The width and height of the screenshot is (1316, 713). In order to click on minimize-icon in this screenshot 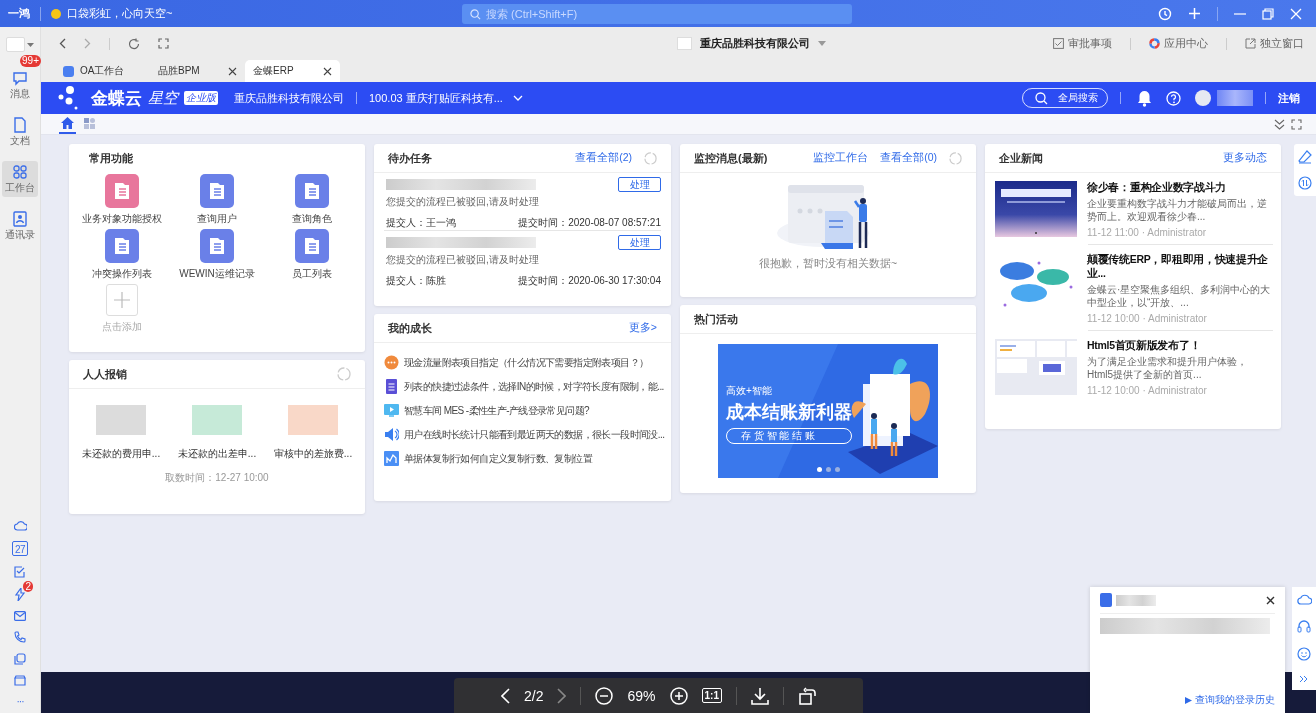, I will do `click(1240, 13)`.